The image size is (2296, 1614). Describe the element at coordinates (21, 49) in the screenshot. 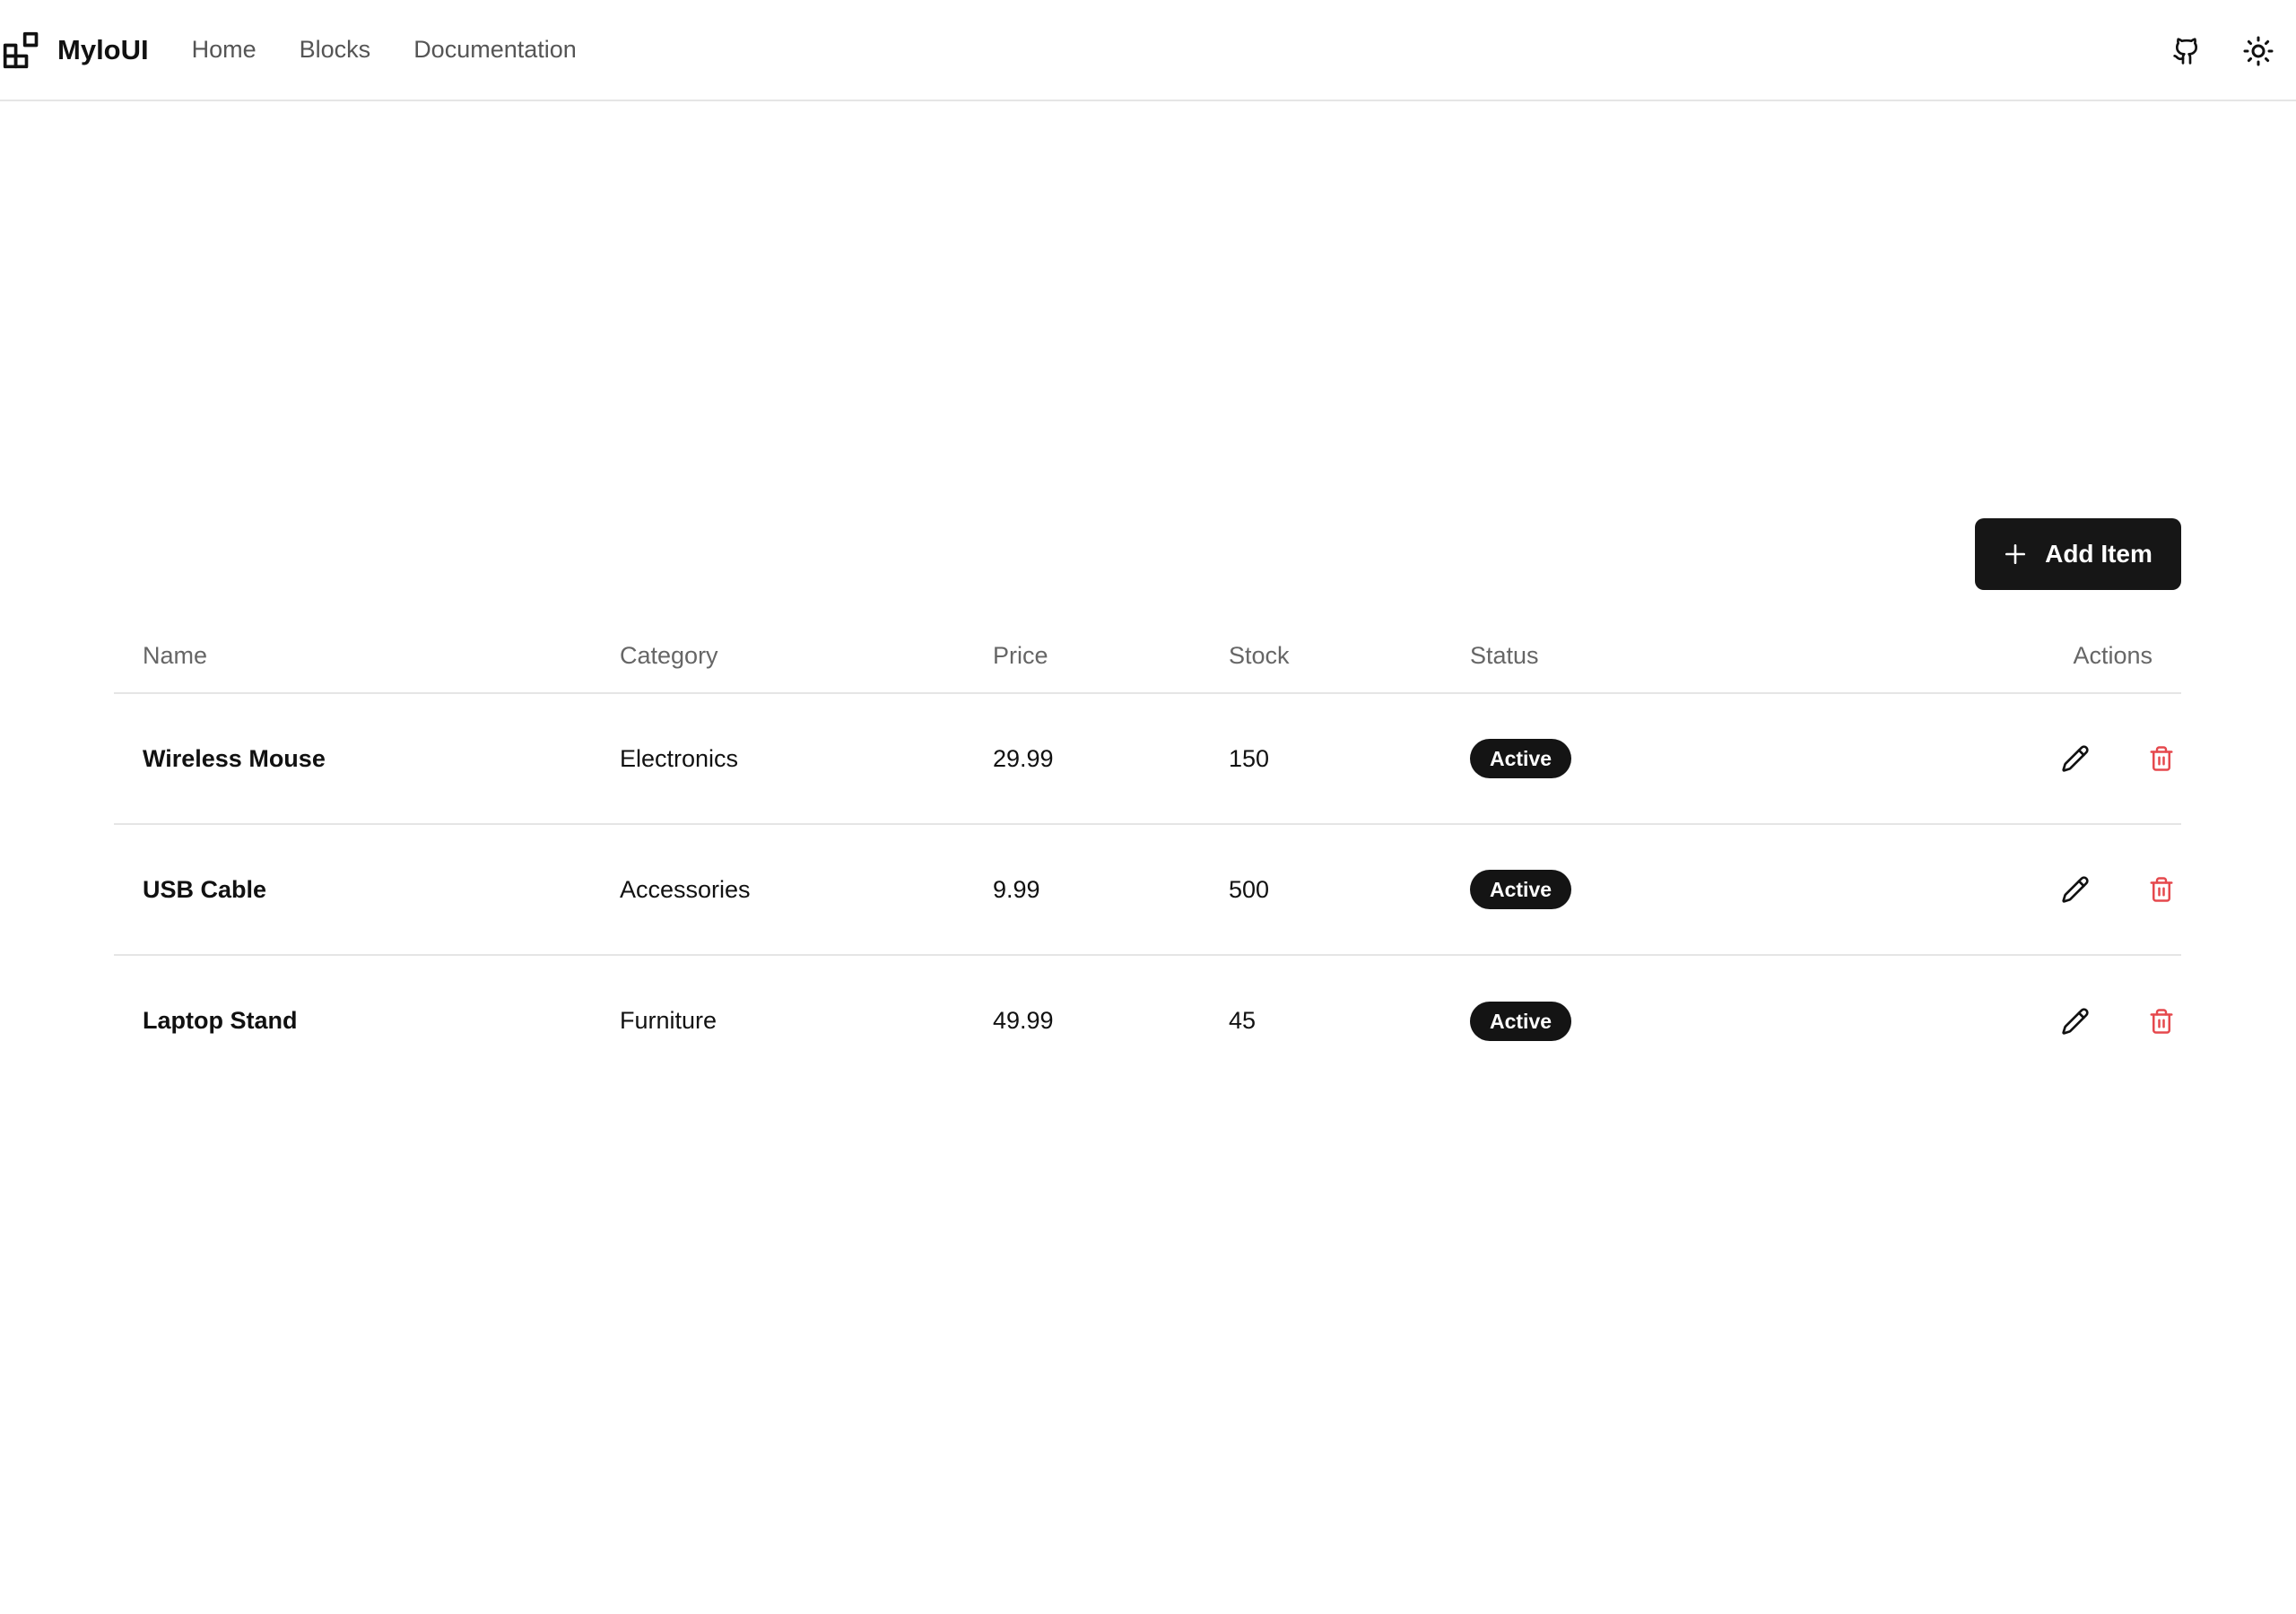

I see `blocks-icon` at that location.